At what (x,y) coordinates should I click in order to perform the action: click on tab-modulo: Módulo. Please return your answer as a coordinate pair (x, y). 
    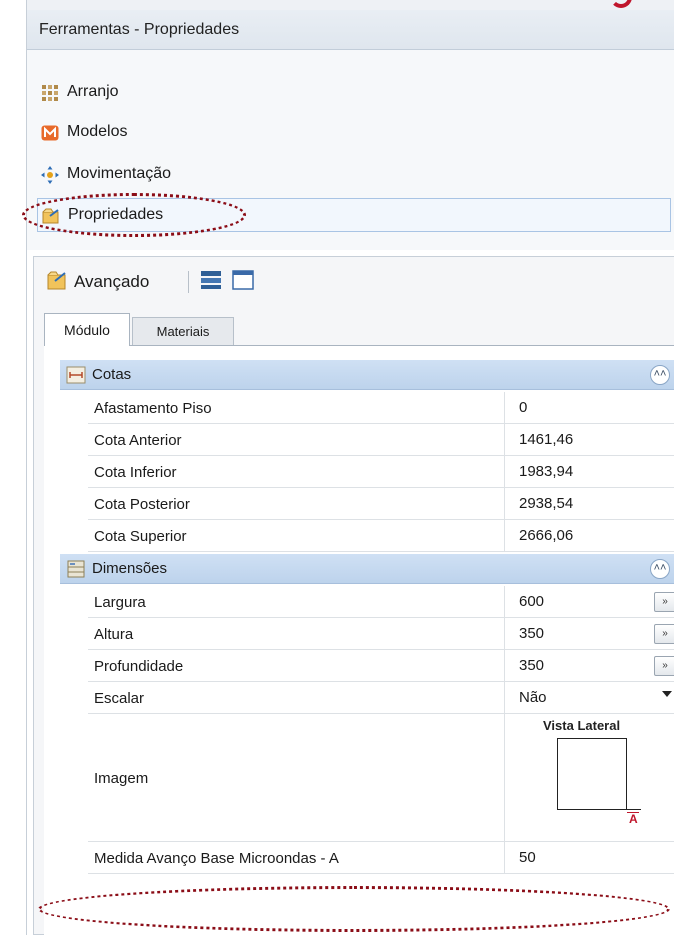
    Looking at the image, I should click on (87, 329).